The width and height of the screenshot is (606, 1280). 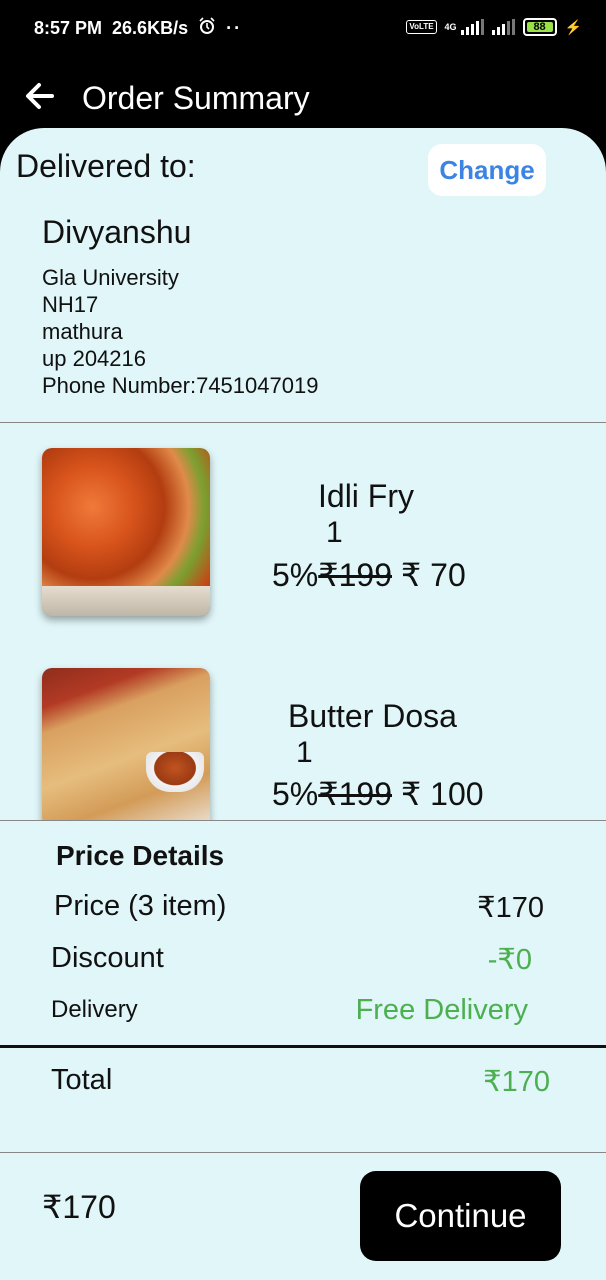 I want to click on charging-icon: ⚡, so click(x=573, y=26).